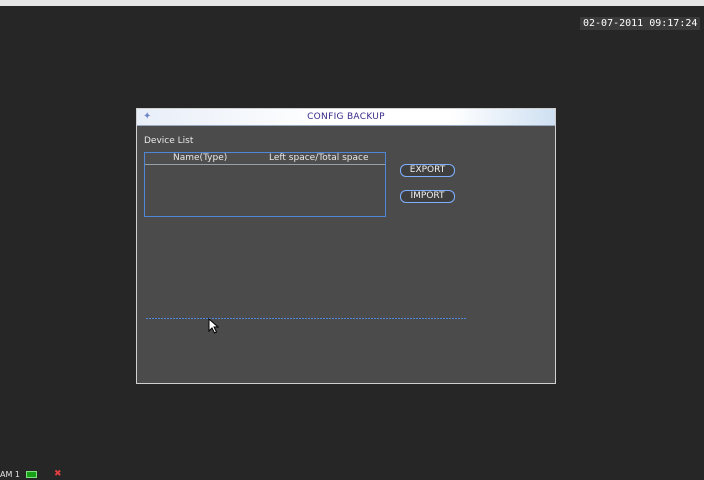  I want to click on top-bar, so click(352, 3).